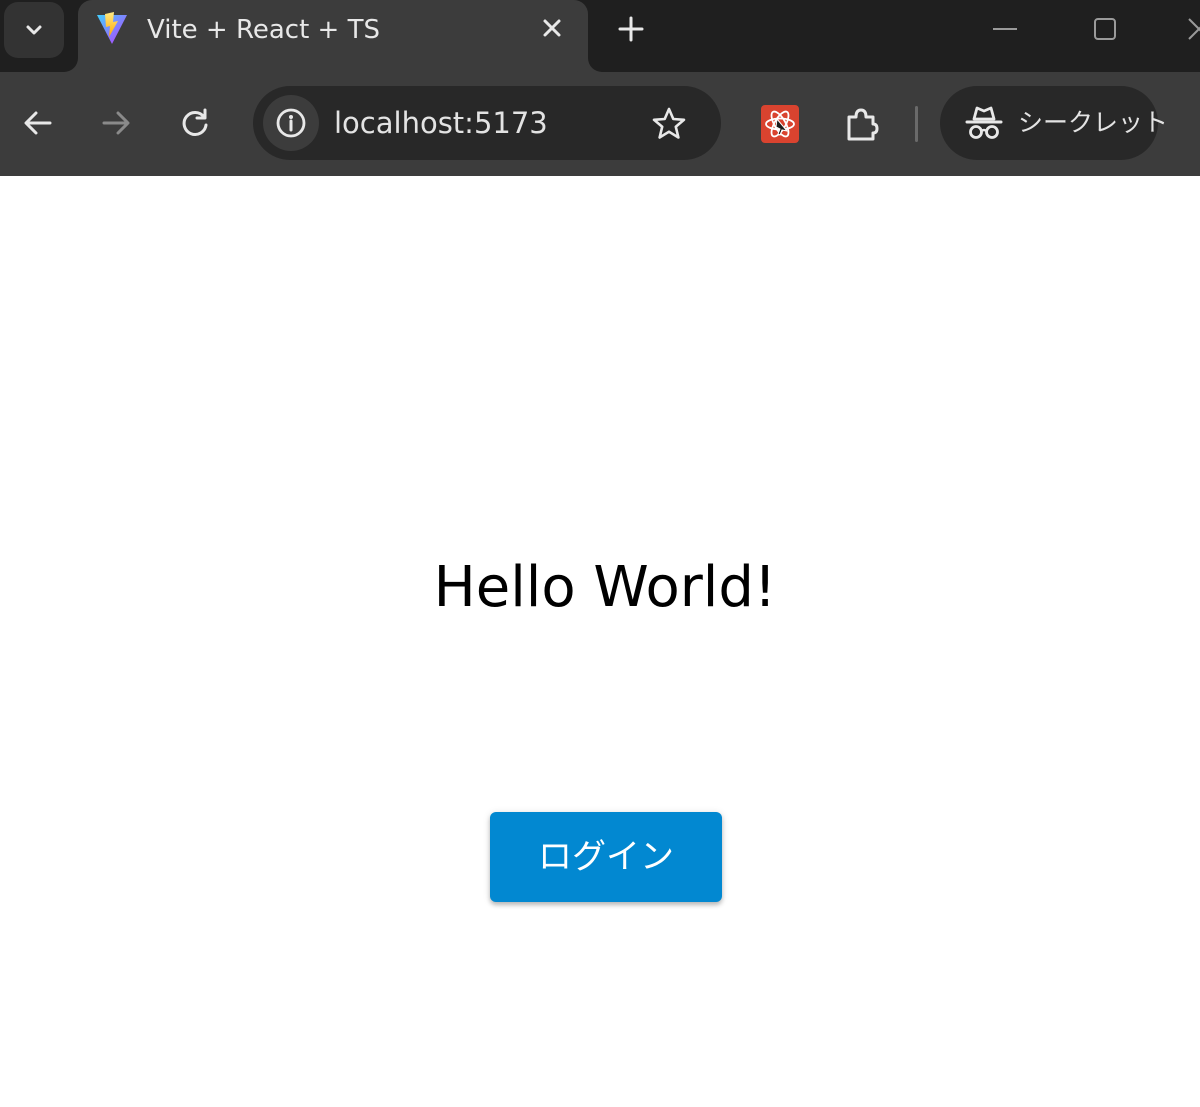 The height and width of the screenshot is (1107, 1200). I want to click on window-close-button, so click(1193, 29).